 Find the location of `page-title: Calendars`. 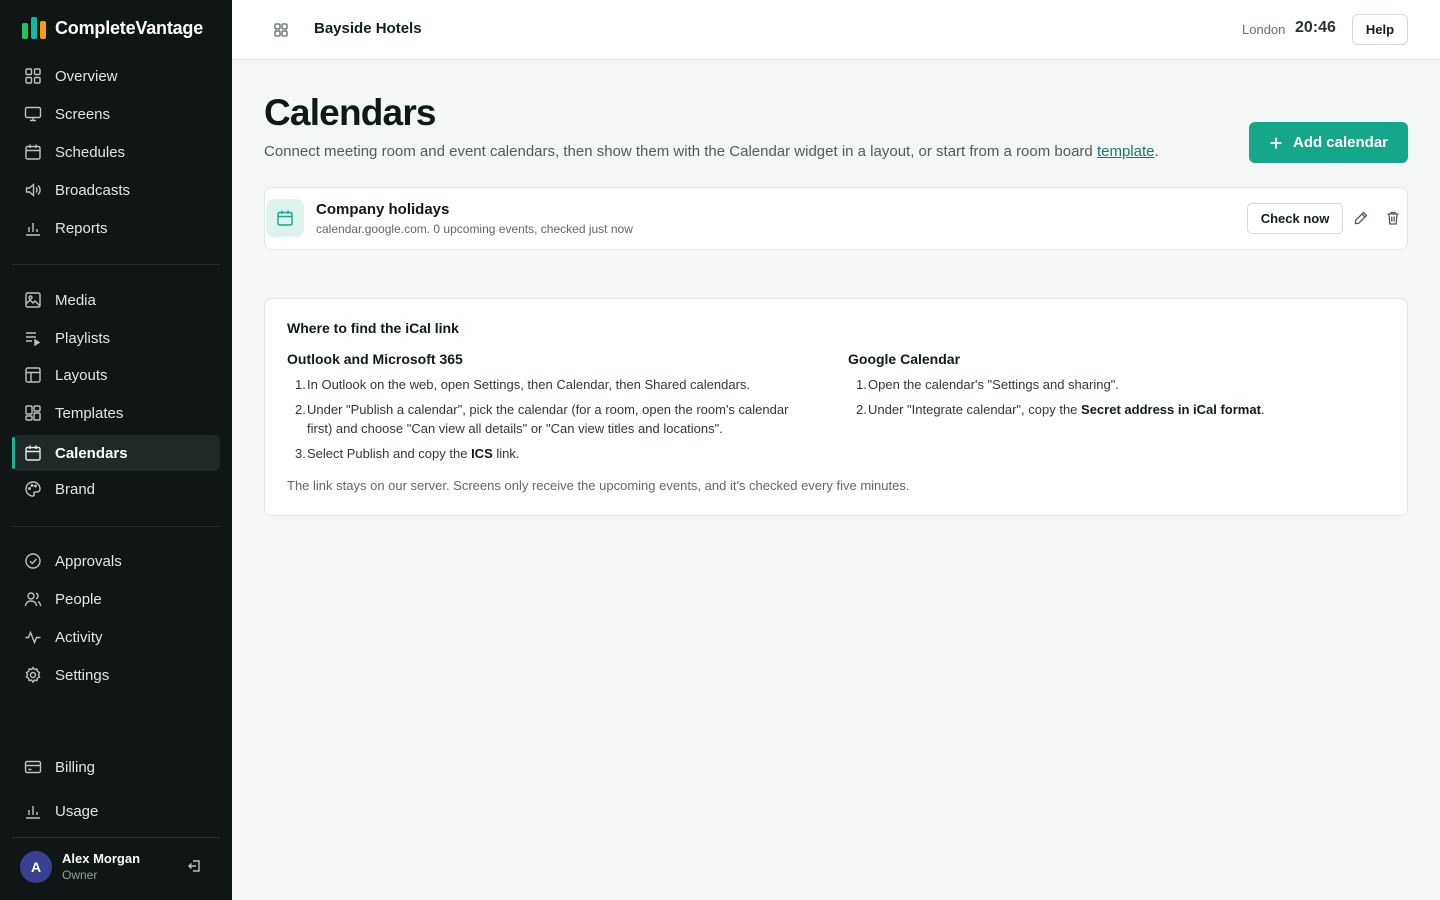

page-title: Calendars is located at coordinates (350, 112).